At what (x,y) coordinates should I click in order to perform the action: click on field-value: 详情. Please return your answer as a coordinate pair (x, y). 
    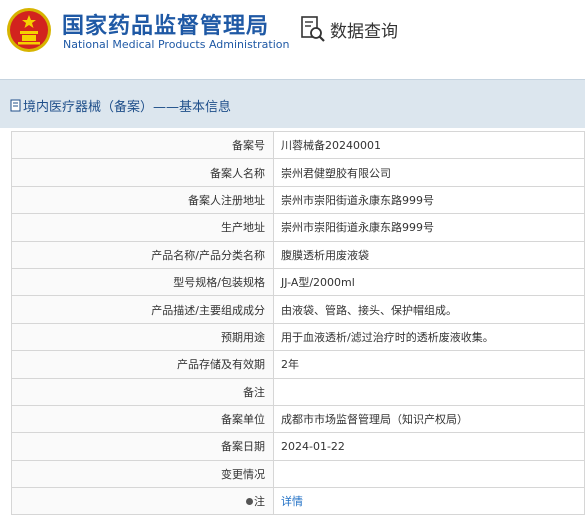
    Looking at the image, I should click on (429, 501).